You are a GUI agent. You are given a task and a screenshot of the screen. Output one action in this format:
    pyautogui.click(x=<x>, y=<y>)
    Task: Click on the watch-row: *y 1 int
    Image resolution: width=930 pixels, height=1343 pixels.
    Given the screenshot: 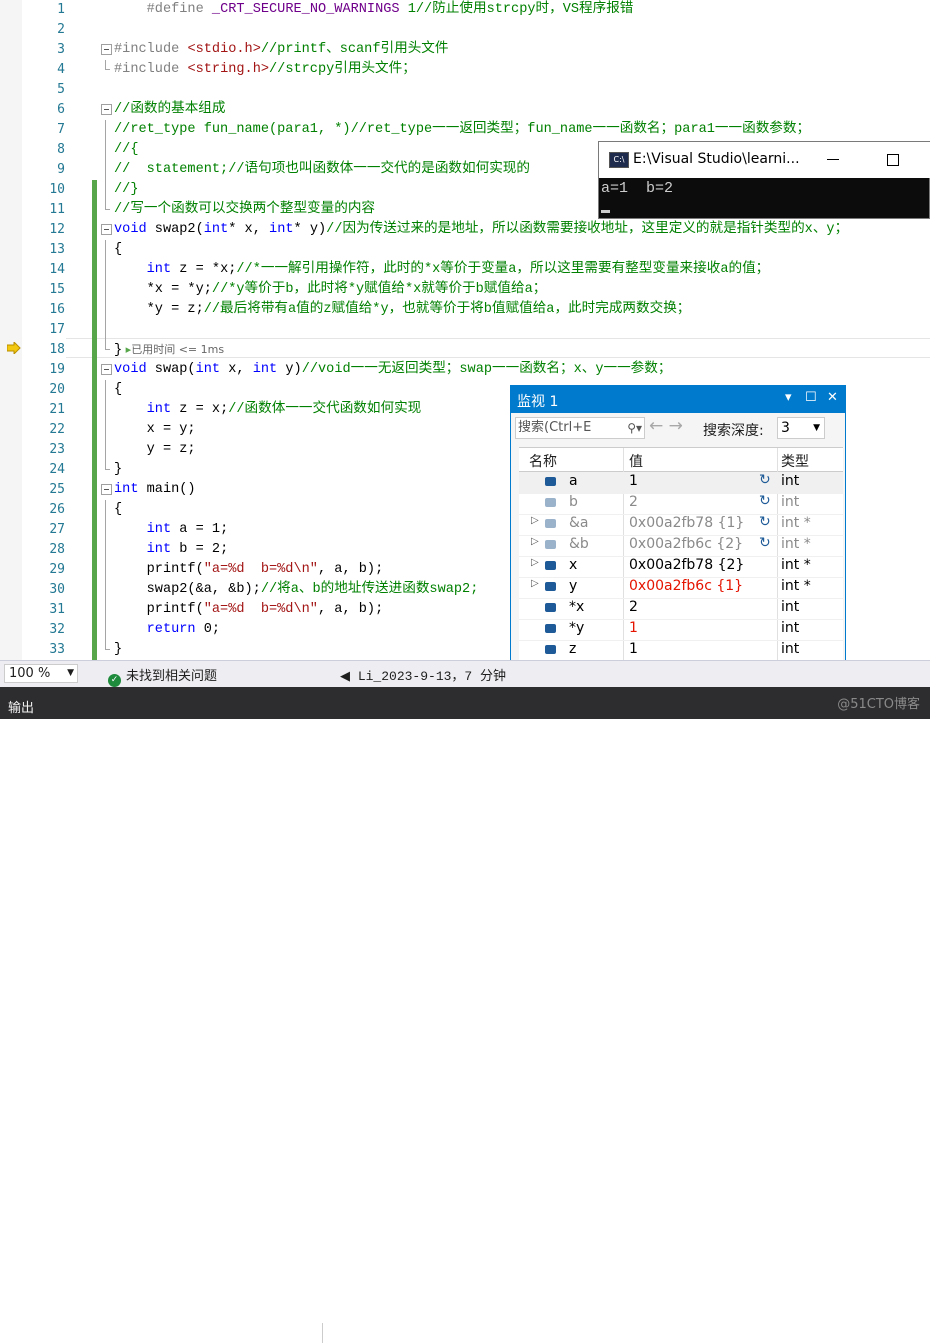 What is the action you would take?
    pyautogui.click(x=681, y=630)
    